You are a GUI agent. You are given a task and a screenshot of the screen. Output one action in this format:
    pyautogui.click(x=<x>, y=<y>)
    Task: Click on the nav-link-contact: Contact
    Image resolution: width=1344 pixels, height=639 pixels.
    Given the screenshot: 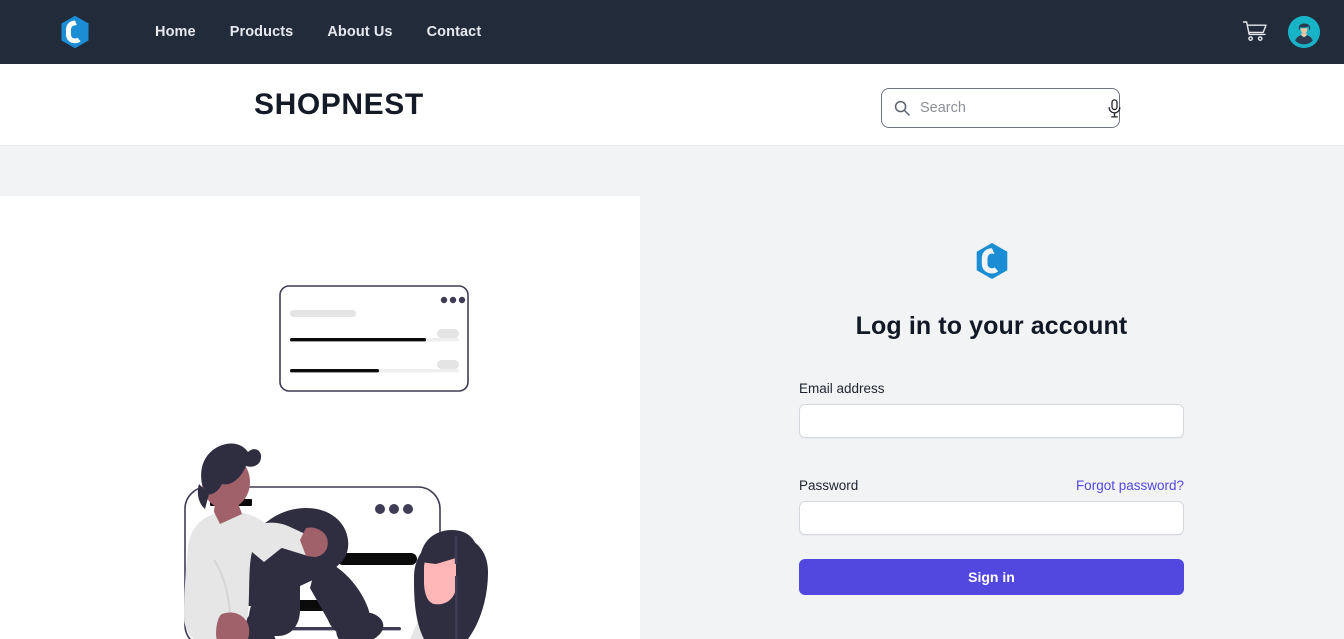 What is the action you would take?
    pyautogui.click(x=454, y=32)
    